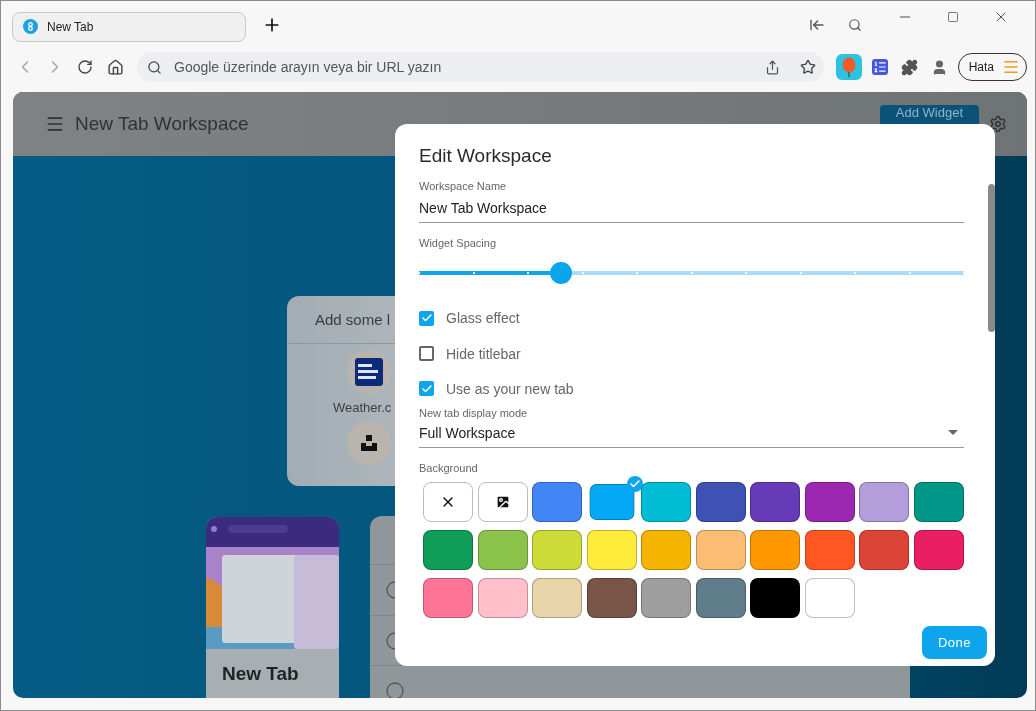 The width and height of the screenshot is (1036, 711). I want to click on radio-icon, so click(395, 690).